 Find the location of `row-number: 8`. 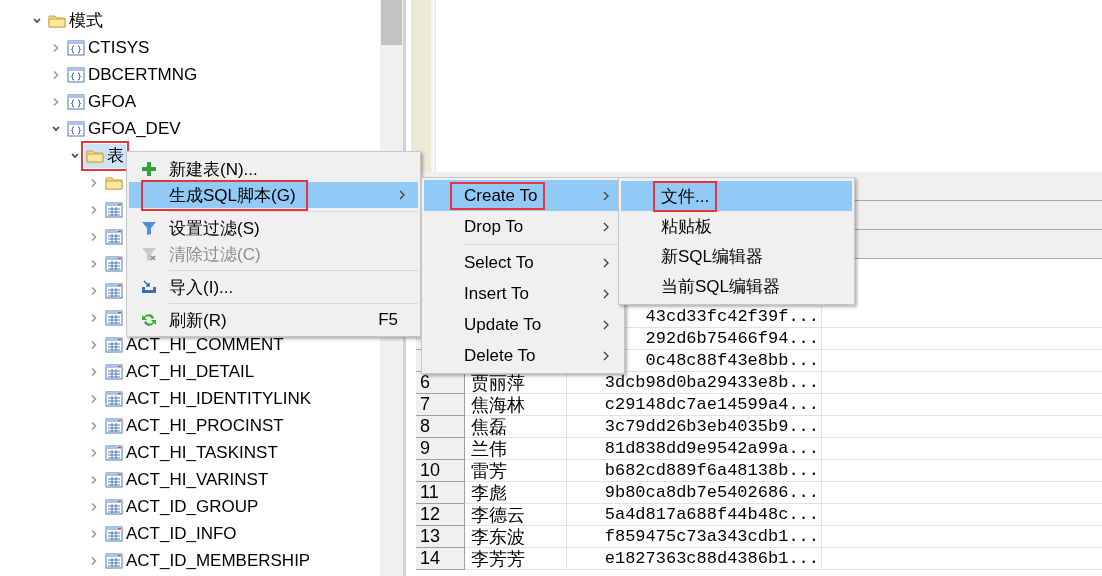

row-number: 8 is located at coordinates (440, 427).